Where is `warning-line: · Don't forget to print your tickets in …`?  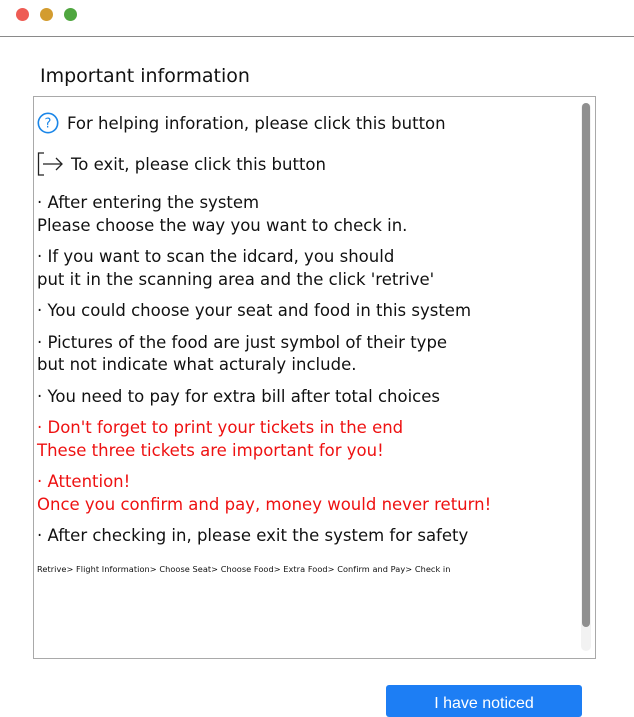
warning-line: · Don't forget to print your tickets in … is located at coordinates (220, 427).